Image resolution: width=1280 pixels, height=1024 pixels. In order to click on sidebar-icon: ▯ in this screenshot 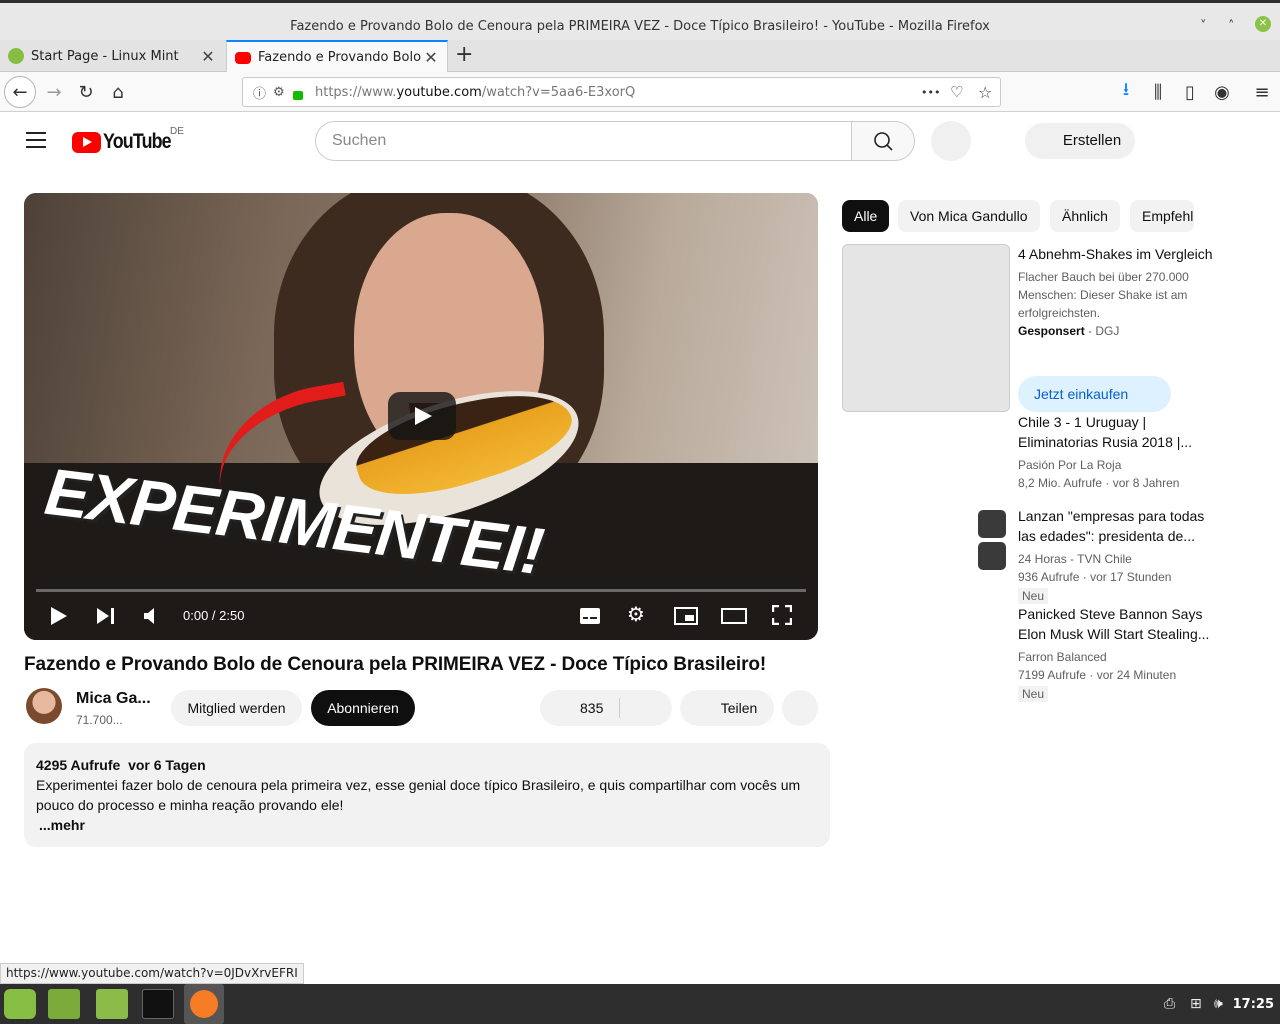, I will do `click(1190, 92)`.